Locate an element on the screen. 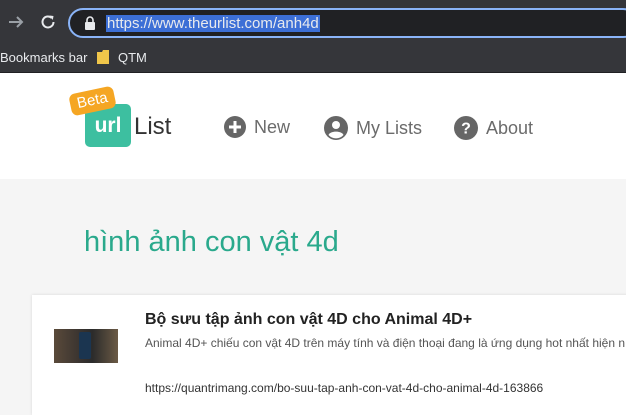 Image resolution: width=626 pixels, height=415 pixels. question-circle-icon: ? is located at coordinates (466, 128).